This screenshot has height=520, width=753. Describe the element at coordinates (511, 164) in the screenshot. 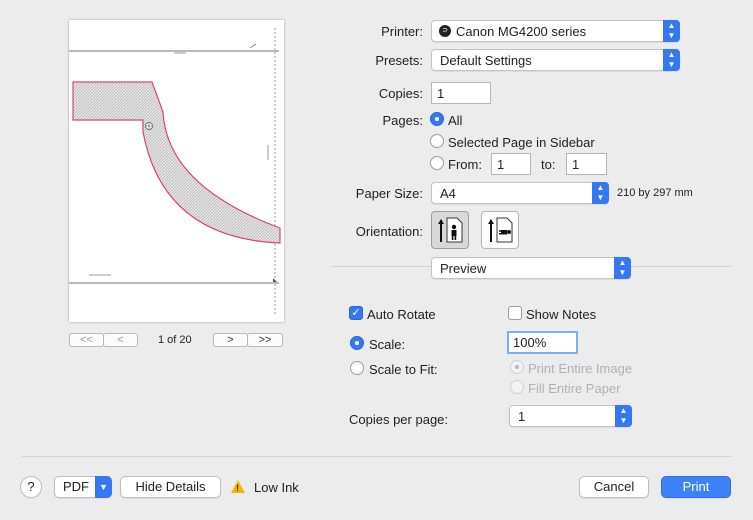

I see `from-page-field: 1` at that location.